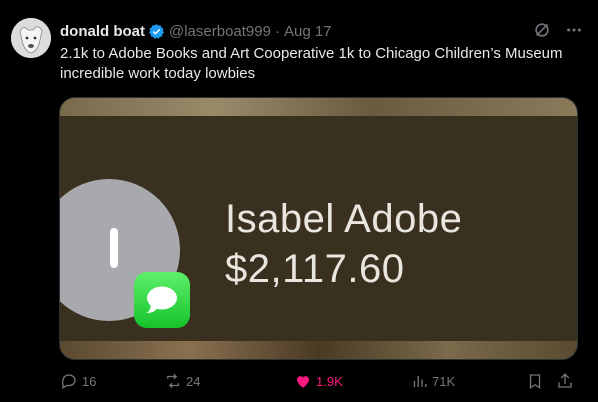 This screenshot has width=598, height=402. What do you see at coordinates (158, 73) in the screenshot?
I see `tweet-text-line: incredible work today lowbies` at bounding box center [158, 73].